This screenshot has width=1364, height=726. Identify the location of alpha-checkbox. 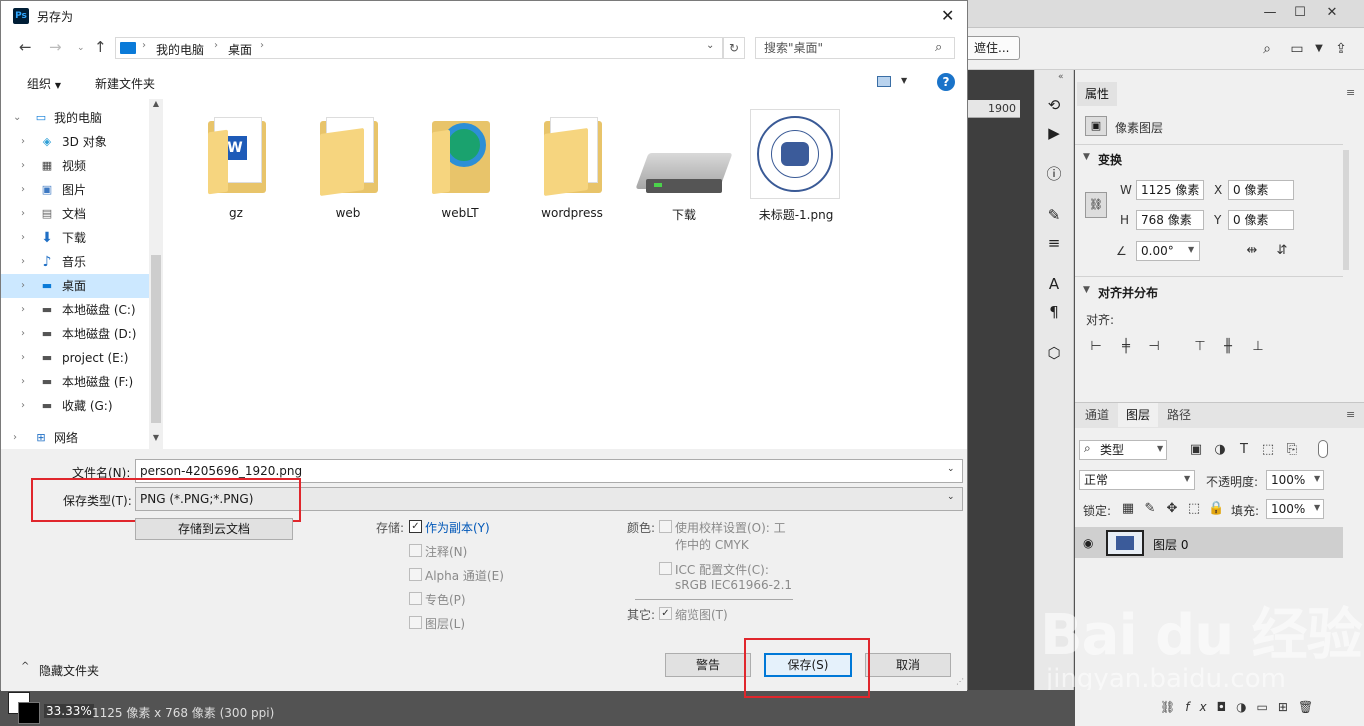
(415, 574).